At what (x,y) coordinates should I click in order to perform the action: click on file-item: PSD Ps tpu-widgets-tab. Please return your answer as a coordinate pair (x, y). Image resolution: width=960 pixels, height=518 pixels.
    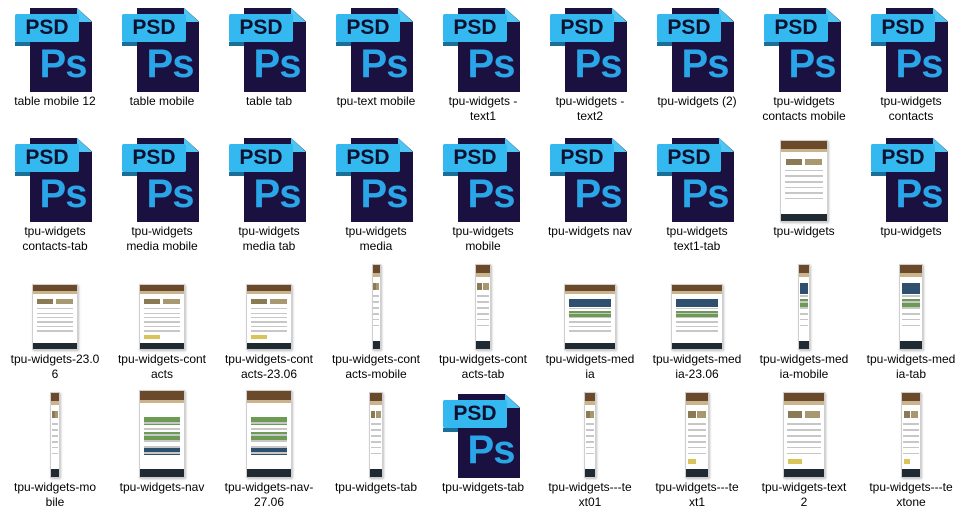
    Looking at the image, I should click on (483, 454).